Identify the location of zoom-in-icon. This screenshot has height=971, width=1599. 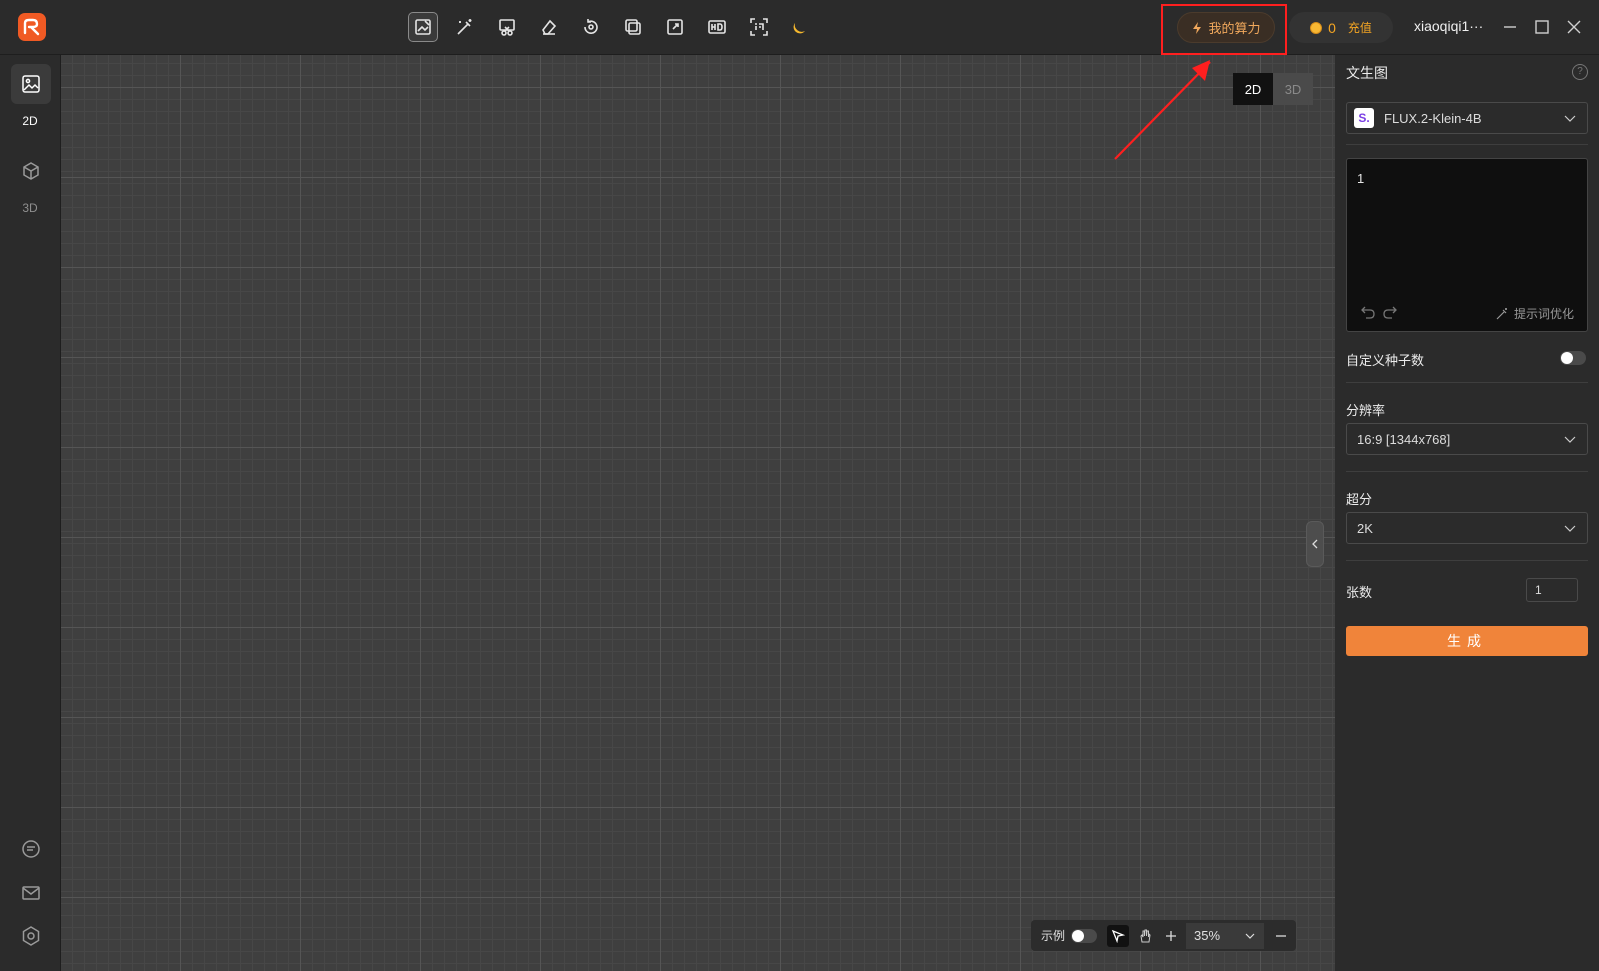
(1171, 936).